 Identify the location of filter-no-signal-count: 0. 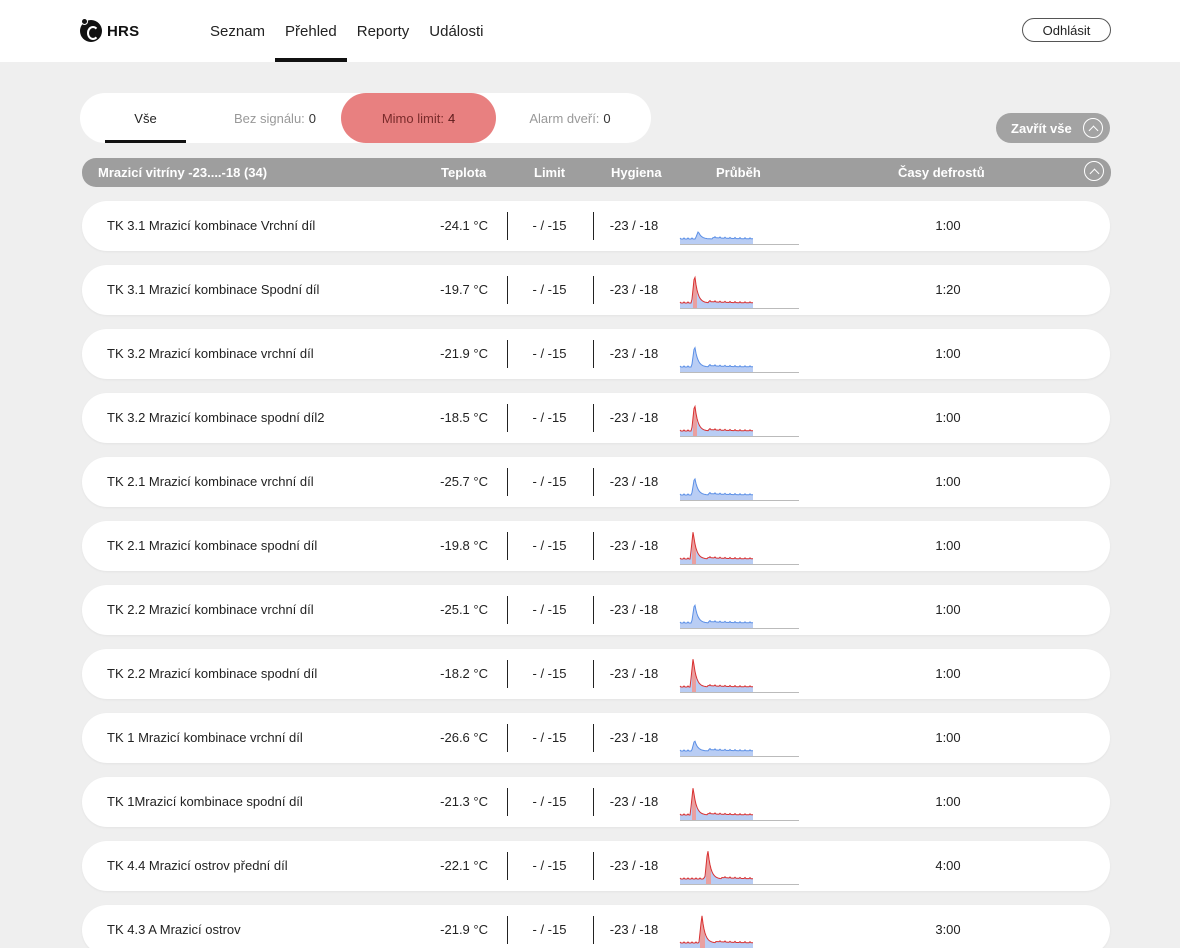
(312, 118).